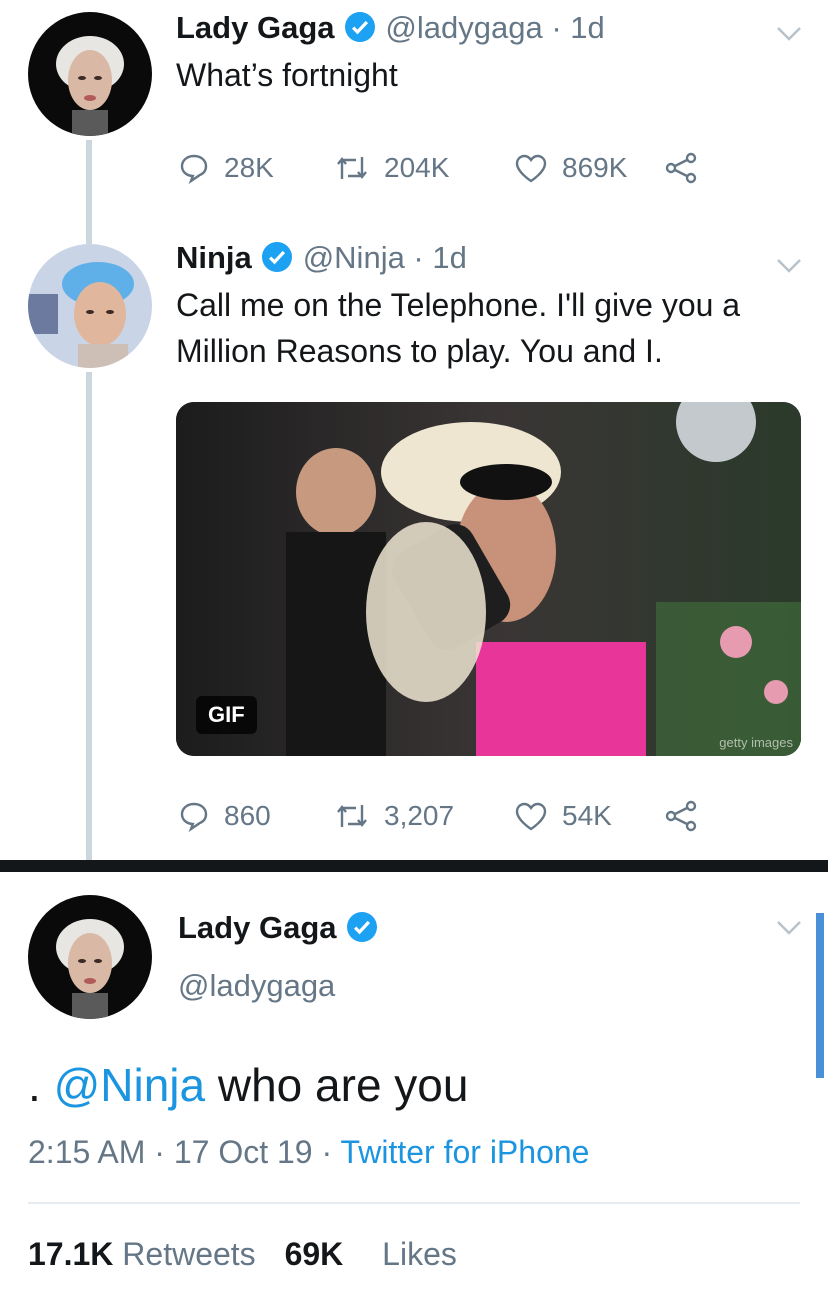 The height and width of the screenshot is (1291, 828). I want to click on retweet-button: 204K, so click(424, 168).